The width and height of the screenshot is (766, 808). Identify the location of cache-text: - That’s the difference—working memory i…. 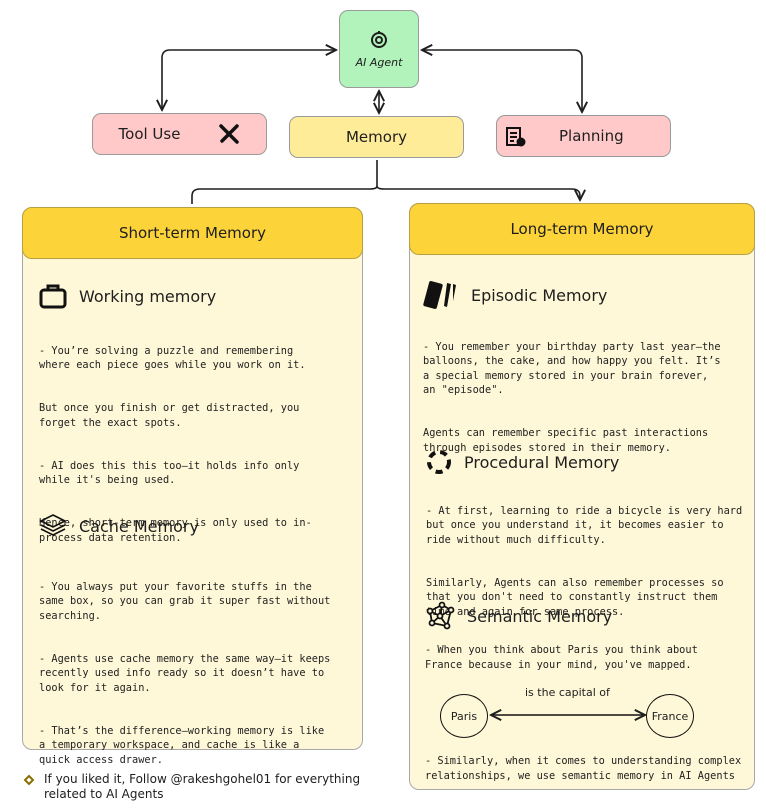
(182, 745).